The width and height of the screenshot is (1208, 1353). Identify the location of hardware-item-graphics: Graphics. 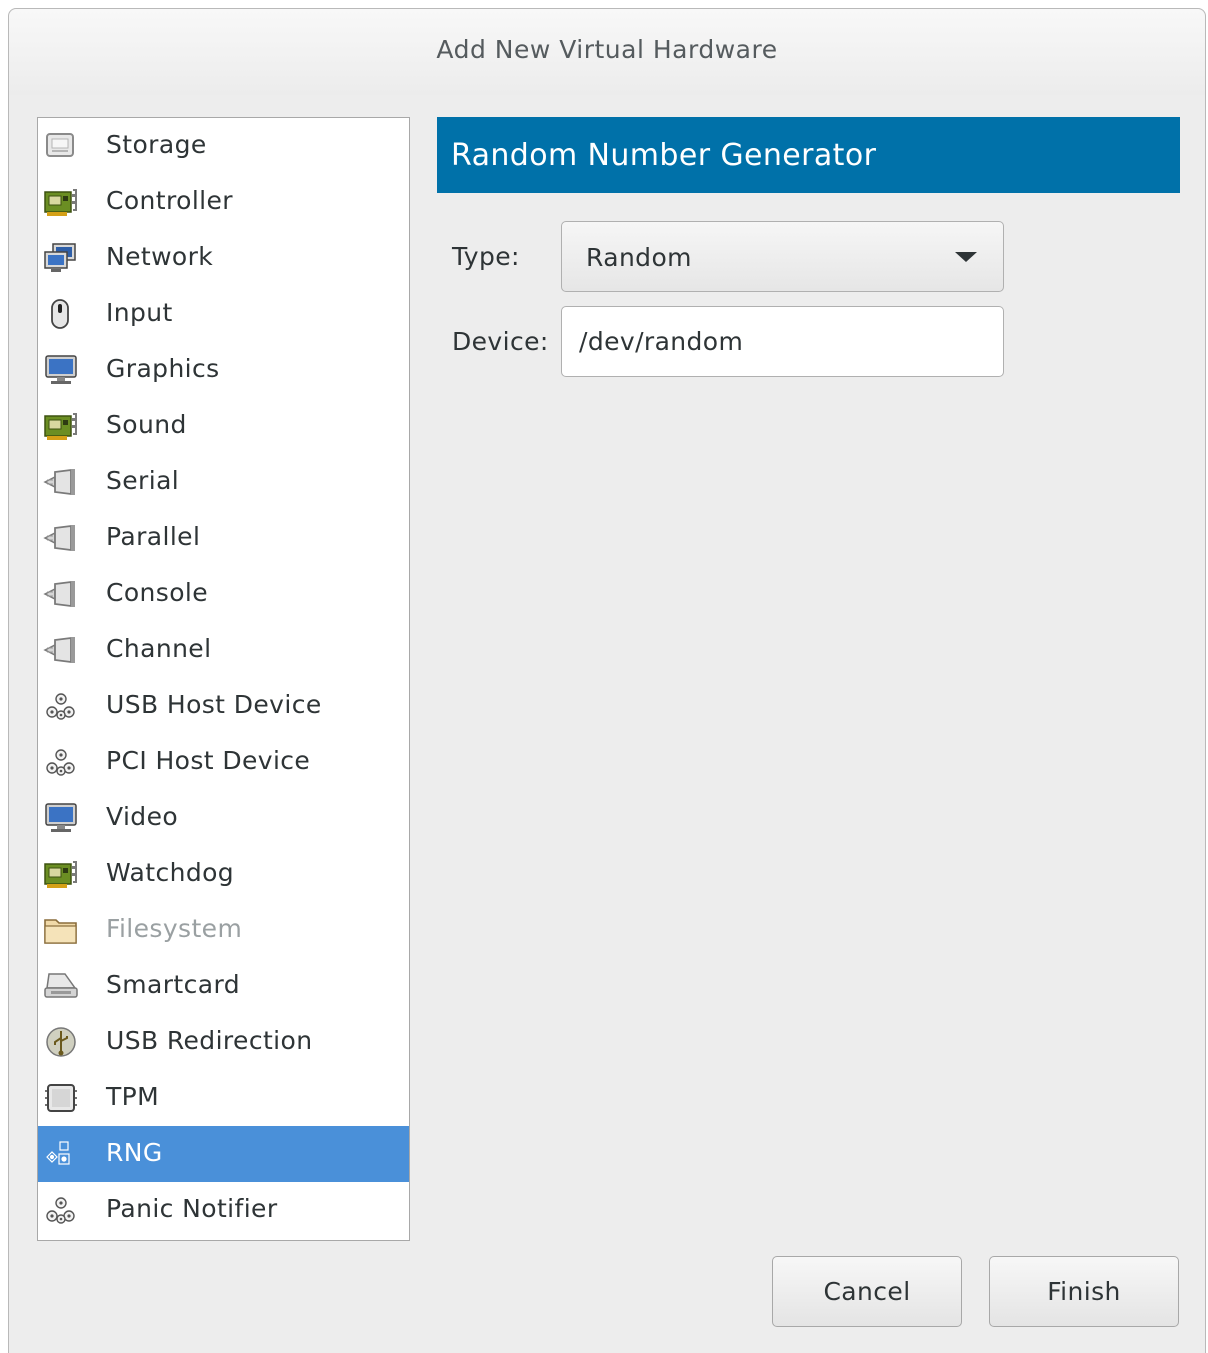
(223, 370).